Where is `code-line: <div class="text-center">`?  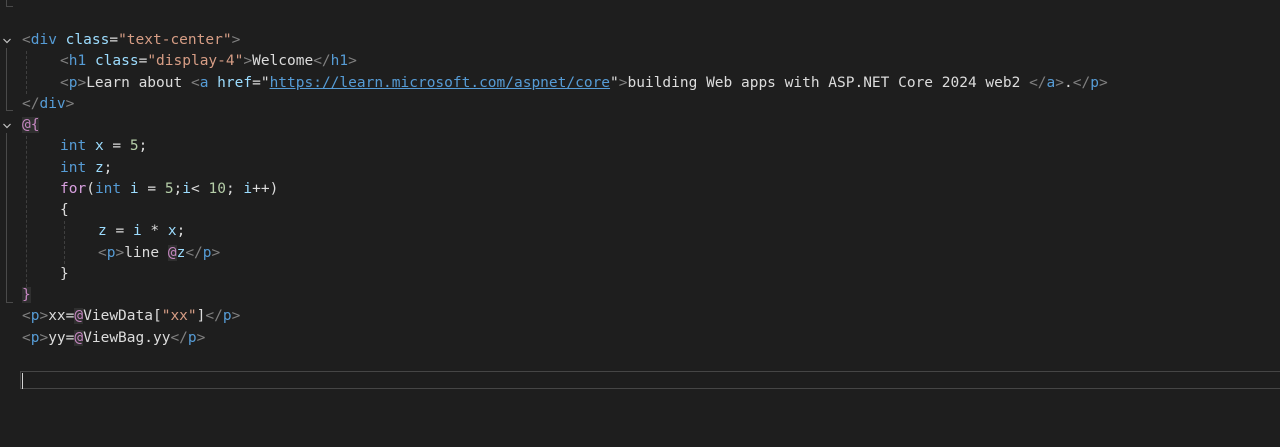 code-line: <div class="text-center"> is located at coordinates (131, 40).